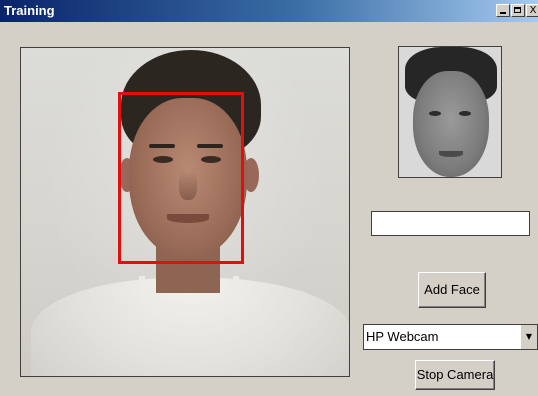 The image size is (538, 396). I want to click on thumbnail-mouth, so click(451, 154).